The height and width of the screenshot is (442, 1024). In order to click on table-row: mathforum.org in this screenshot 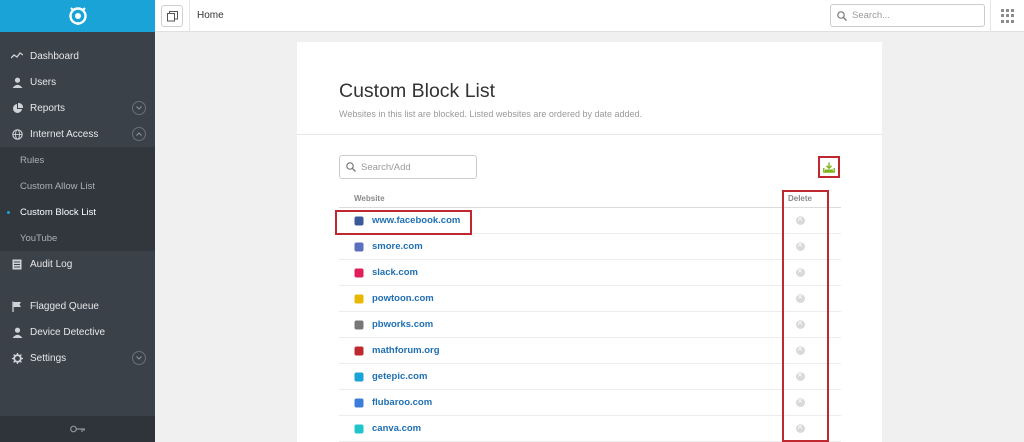, I will do `click(590, 351)`.